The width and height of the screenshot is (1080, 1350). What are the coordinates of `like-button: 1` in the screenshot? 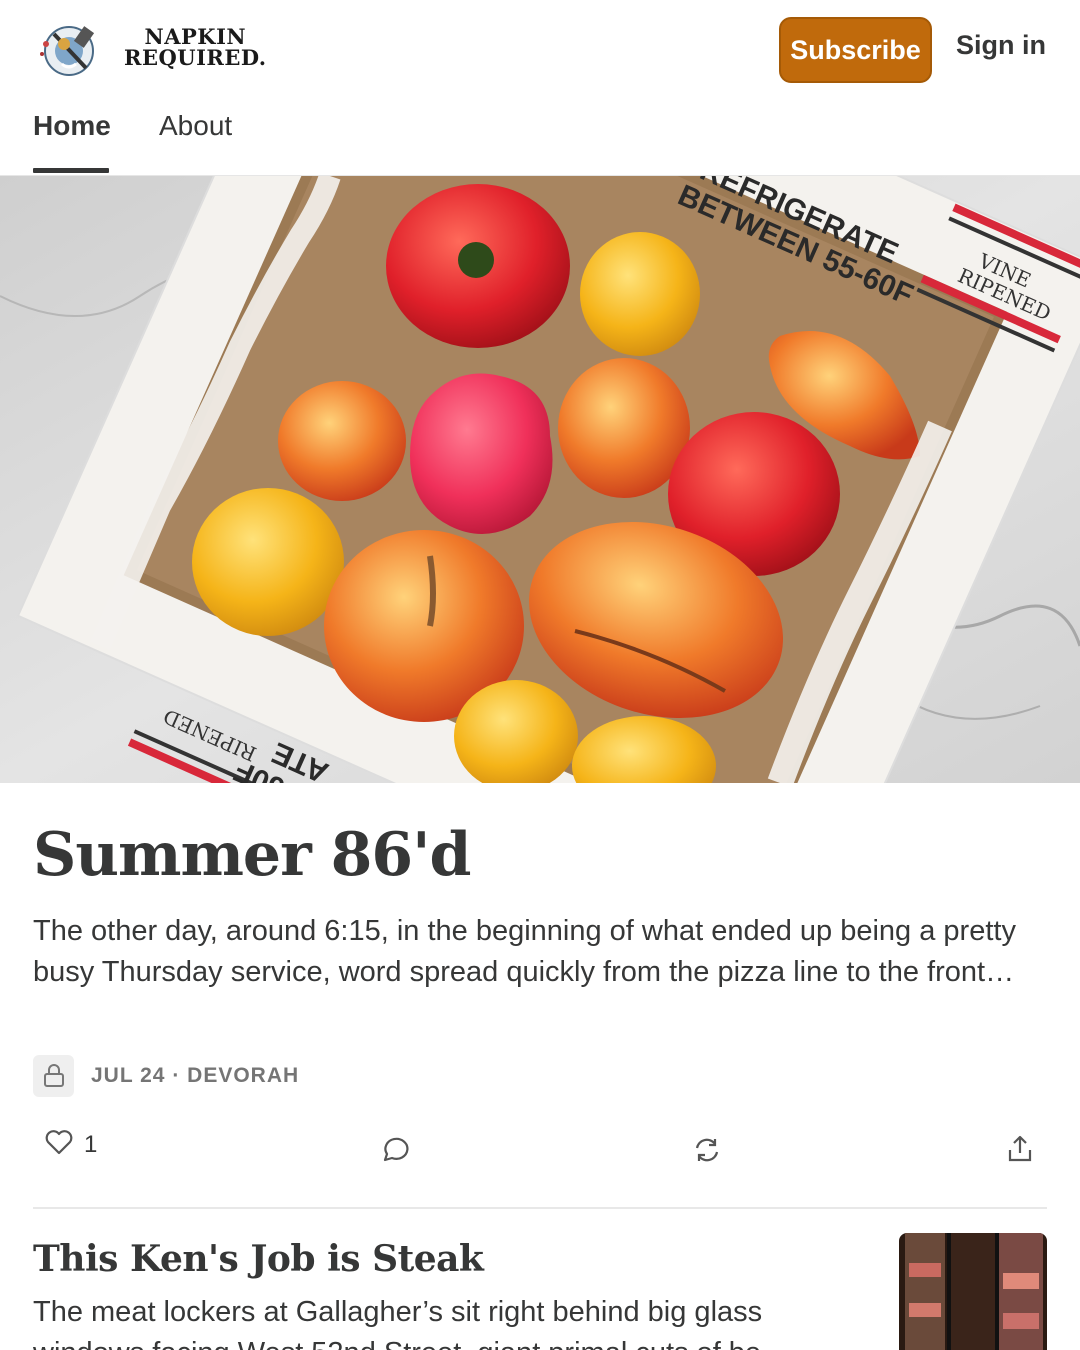 It's located at (70, 1144).